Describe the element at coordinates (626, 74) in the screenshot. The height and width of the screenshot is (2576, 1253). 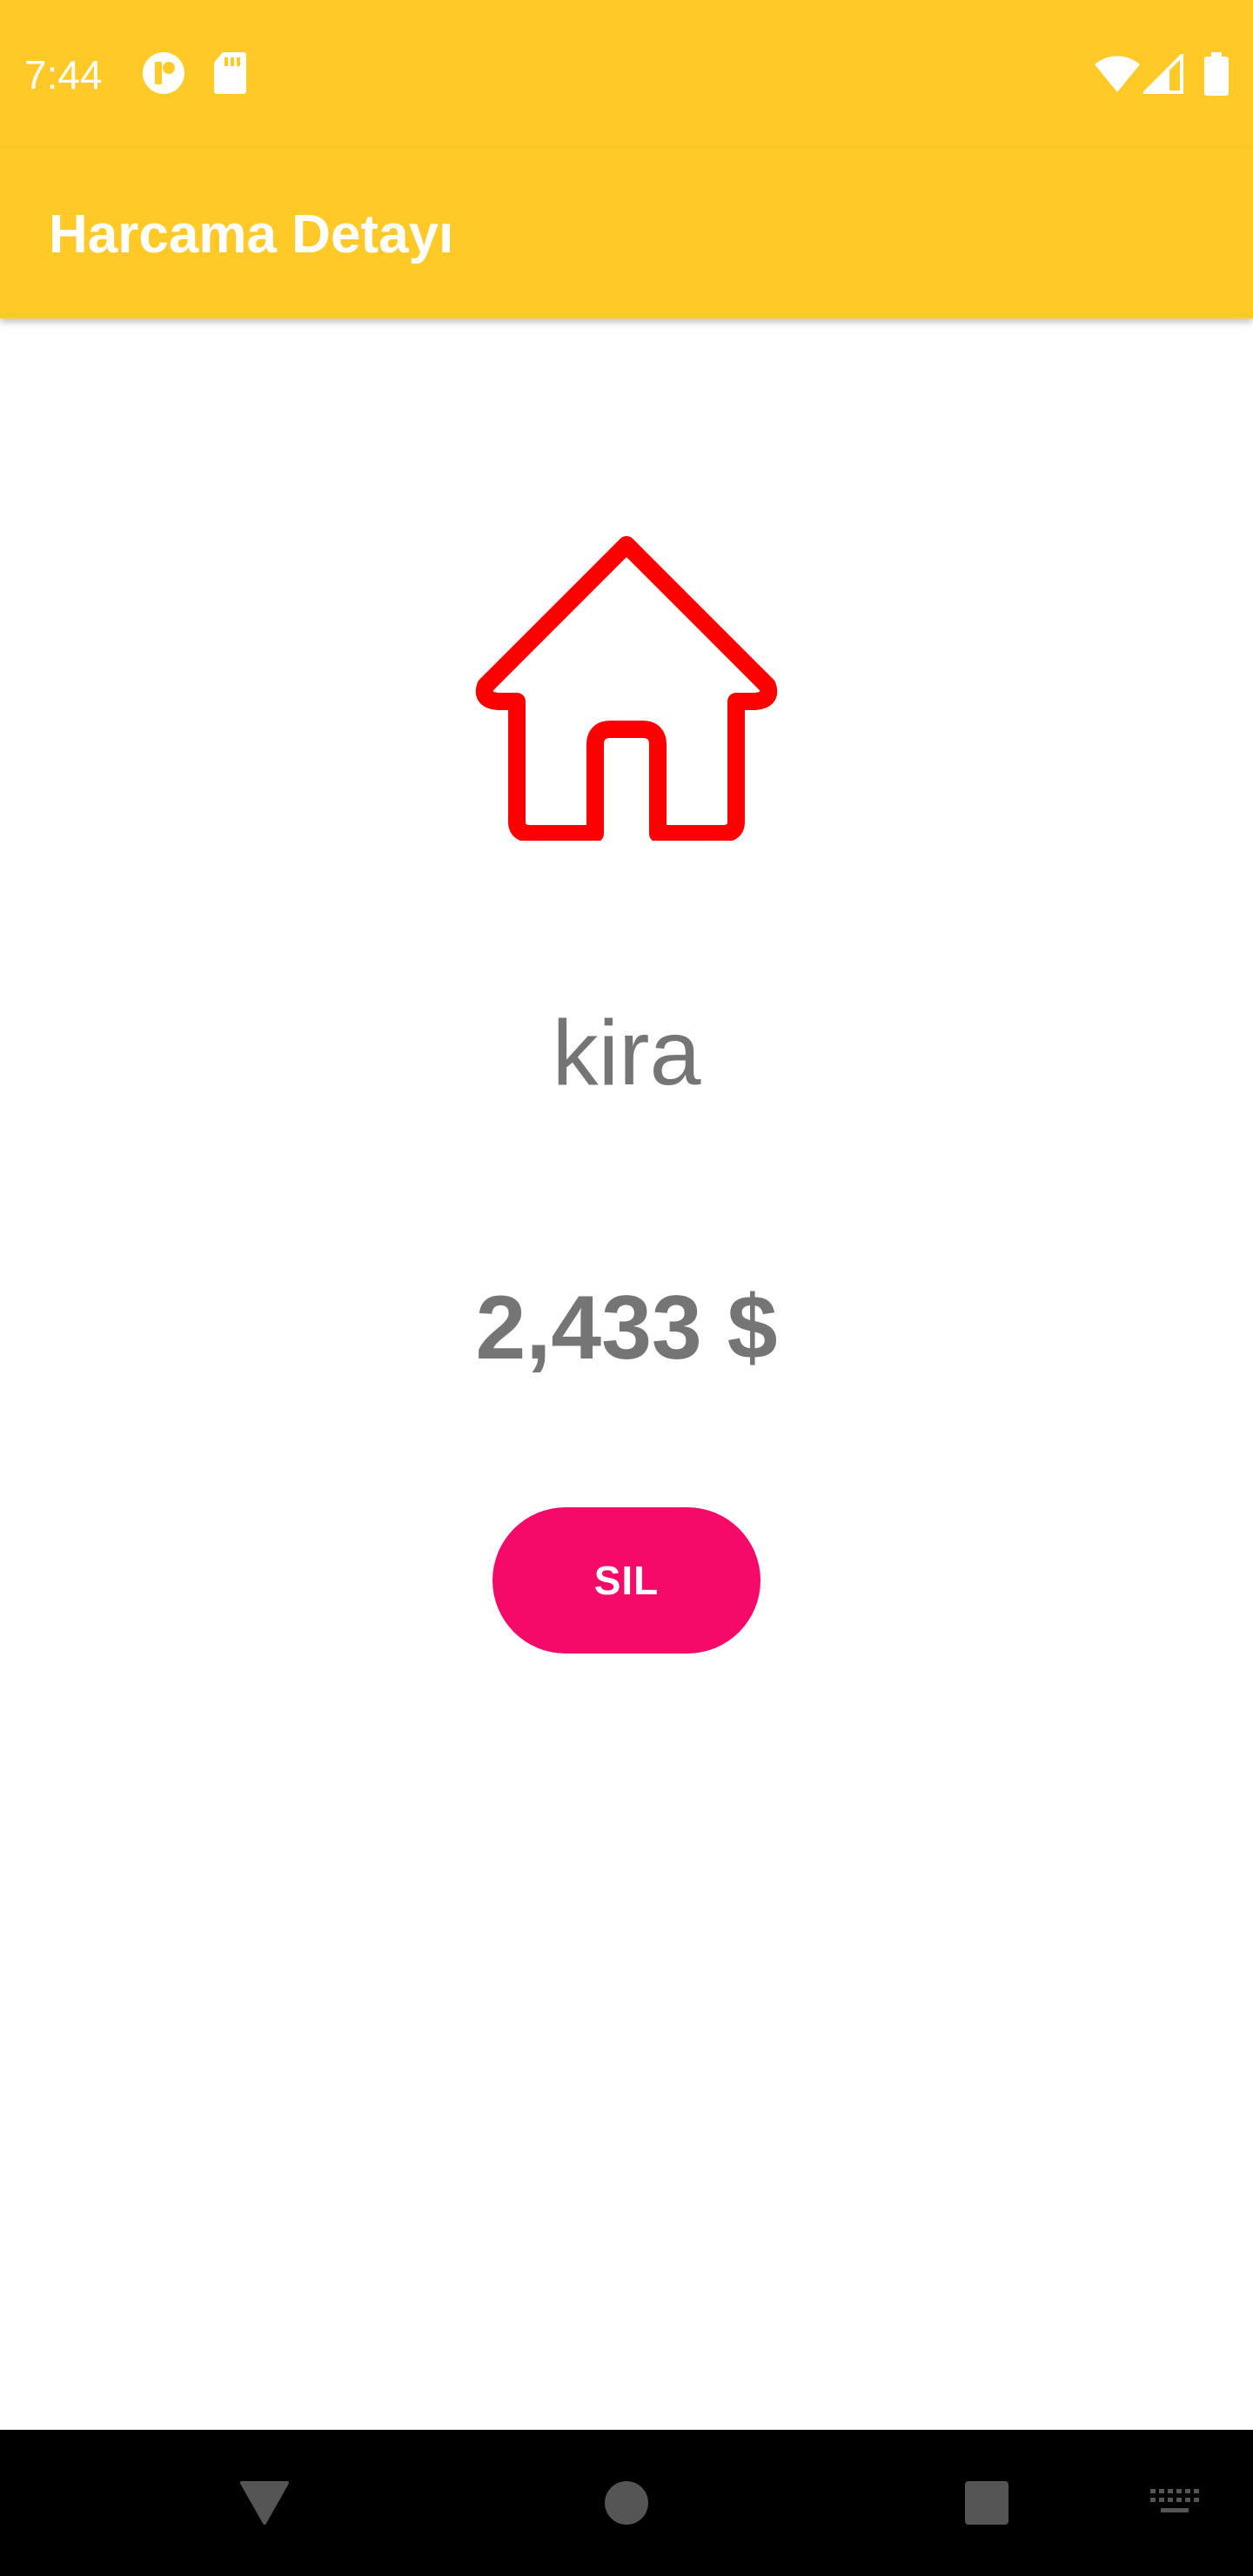
I see `status-bar: 7:44` at that location.